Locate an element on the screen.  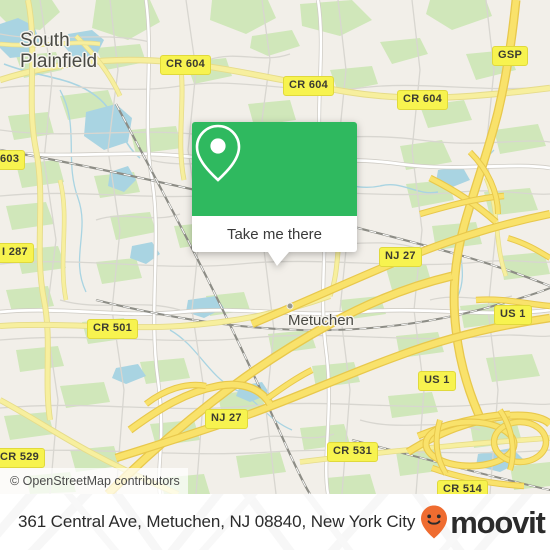
road-shield-gsp: GSP is located at coordinates (510, 56).